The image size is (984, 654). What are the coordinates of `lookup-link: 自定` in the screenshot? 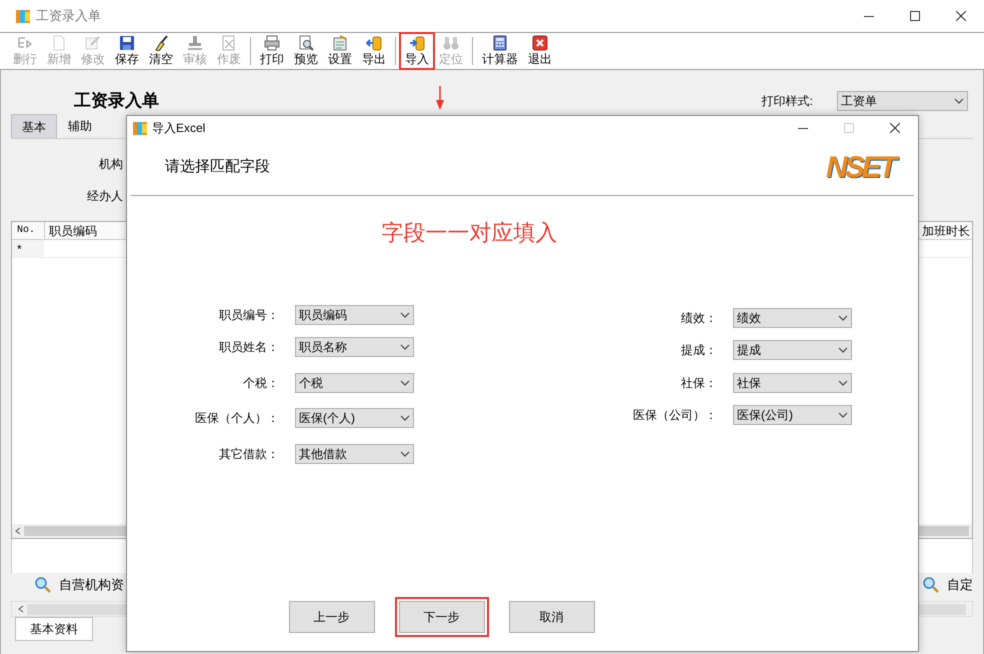 It's located at (960, 585).